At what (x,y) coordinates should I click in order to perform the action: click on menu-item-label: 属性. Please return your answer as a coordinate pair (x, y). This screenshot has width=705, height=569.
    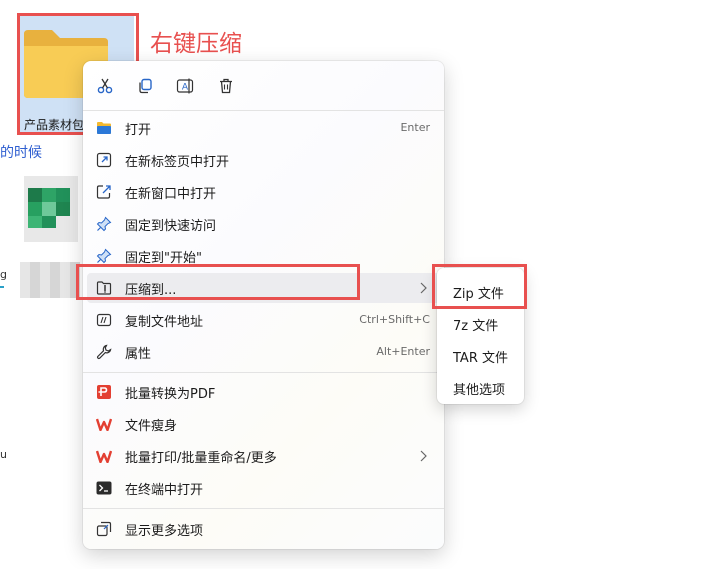
    Looking at the image, I should click on (138, 354).